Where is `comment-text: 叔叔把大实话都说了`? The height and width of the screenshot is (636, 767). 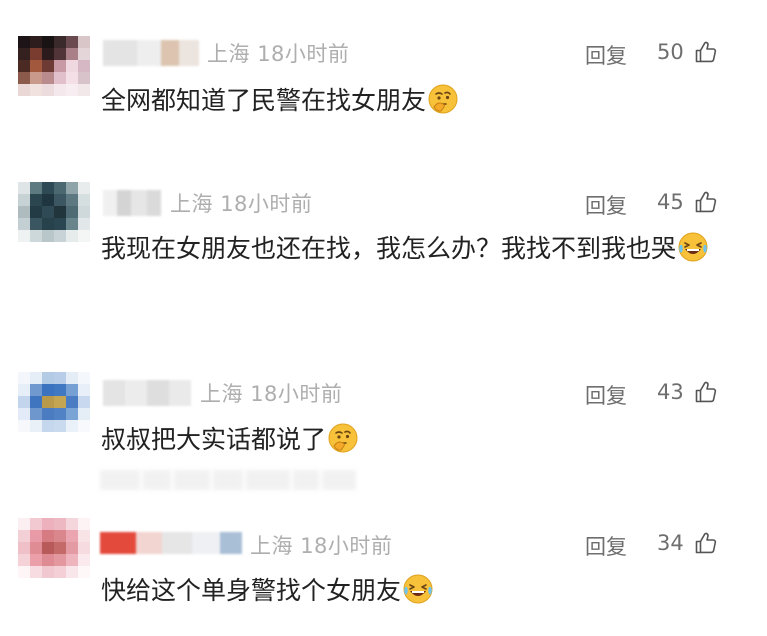 comment-text: 叔叔把大实话都说了 is located at coordinates (421, 440).